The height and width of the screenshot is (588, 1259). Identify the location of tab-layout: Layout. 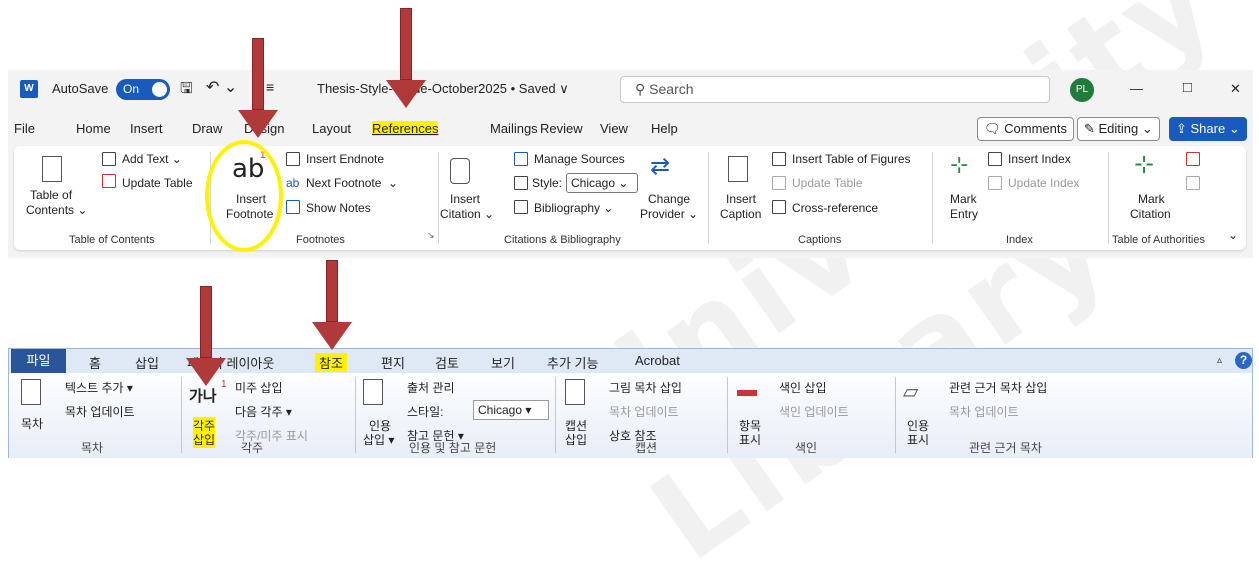
(331, 128).